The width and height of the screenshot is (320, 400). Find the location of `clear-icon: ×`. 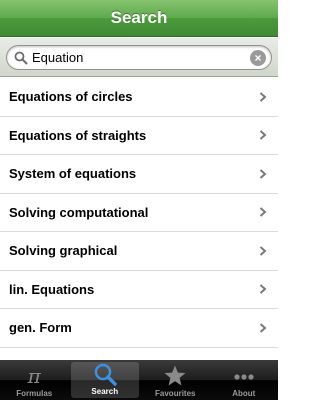

clear-icon: × is located at coordinates (258, 58).